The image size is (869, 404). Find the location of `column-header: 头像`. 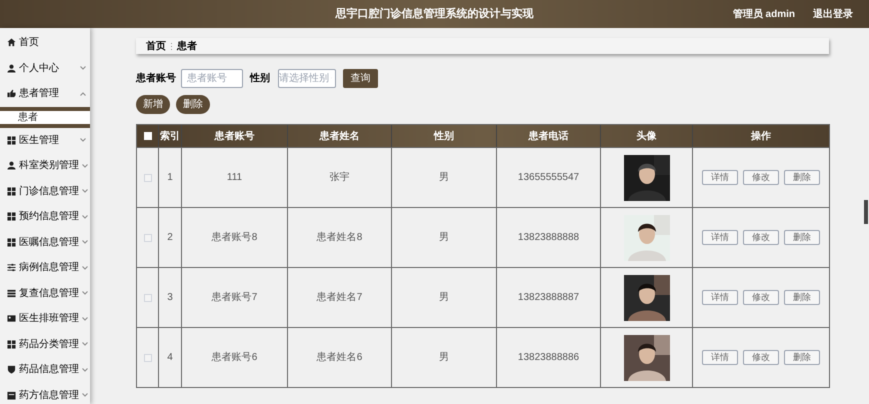

column-header: 头像 is located at coordinates (646, 137).